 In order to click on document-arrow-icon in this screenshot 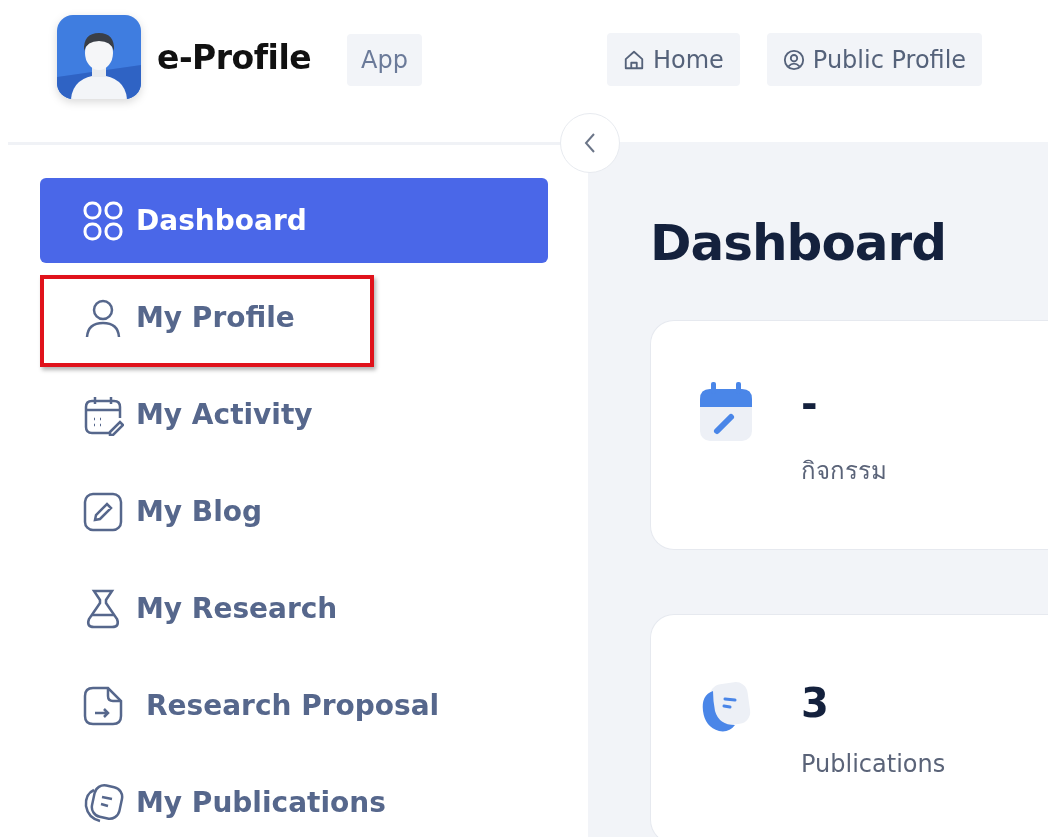, I will do `click(103, 705)`.